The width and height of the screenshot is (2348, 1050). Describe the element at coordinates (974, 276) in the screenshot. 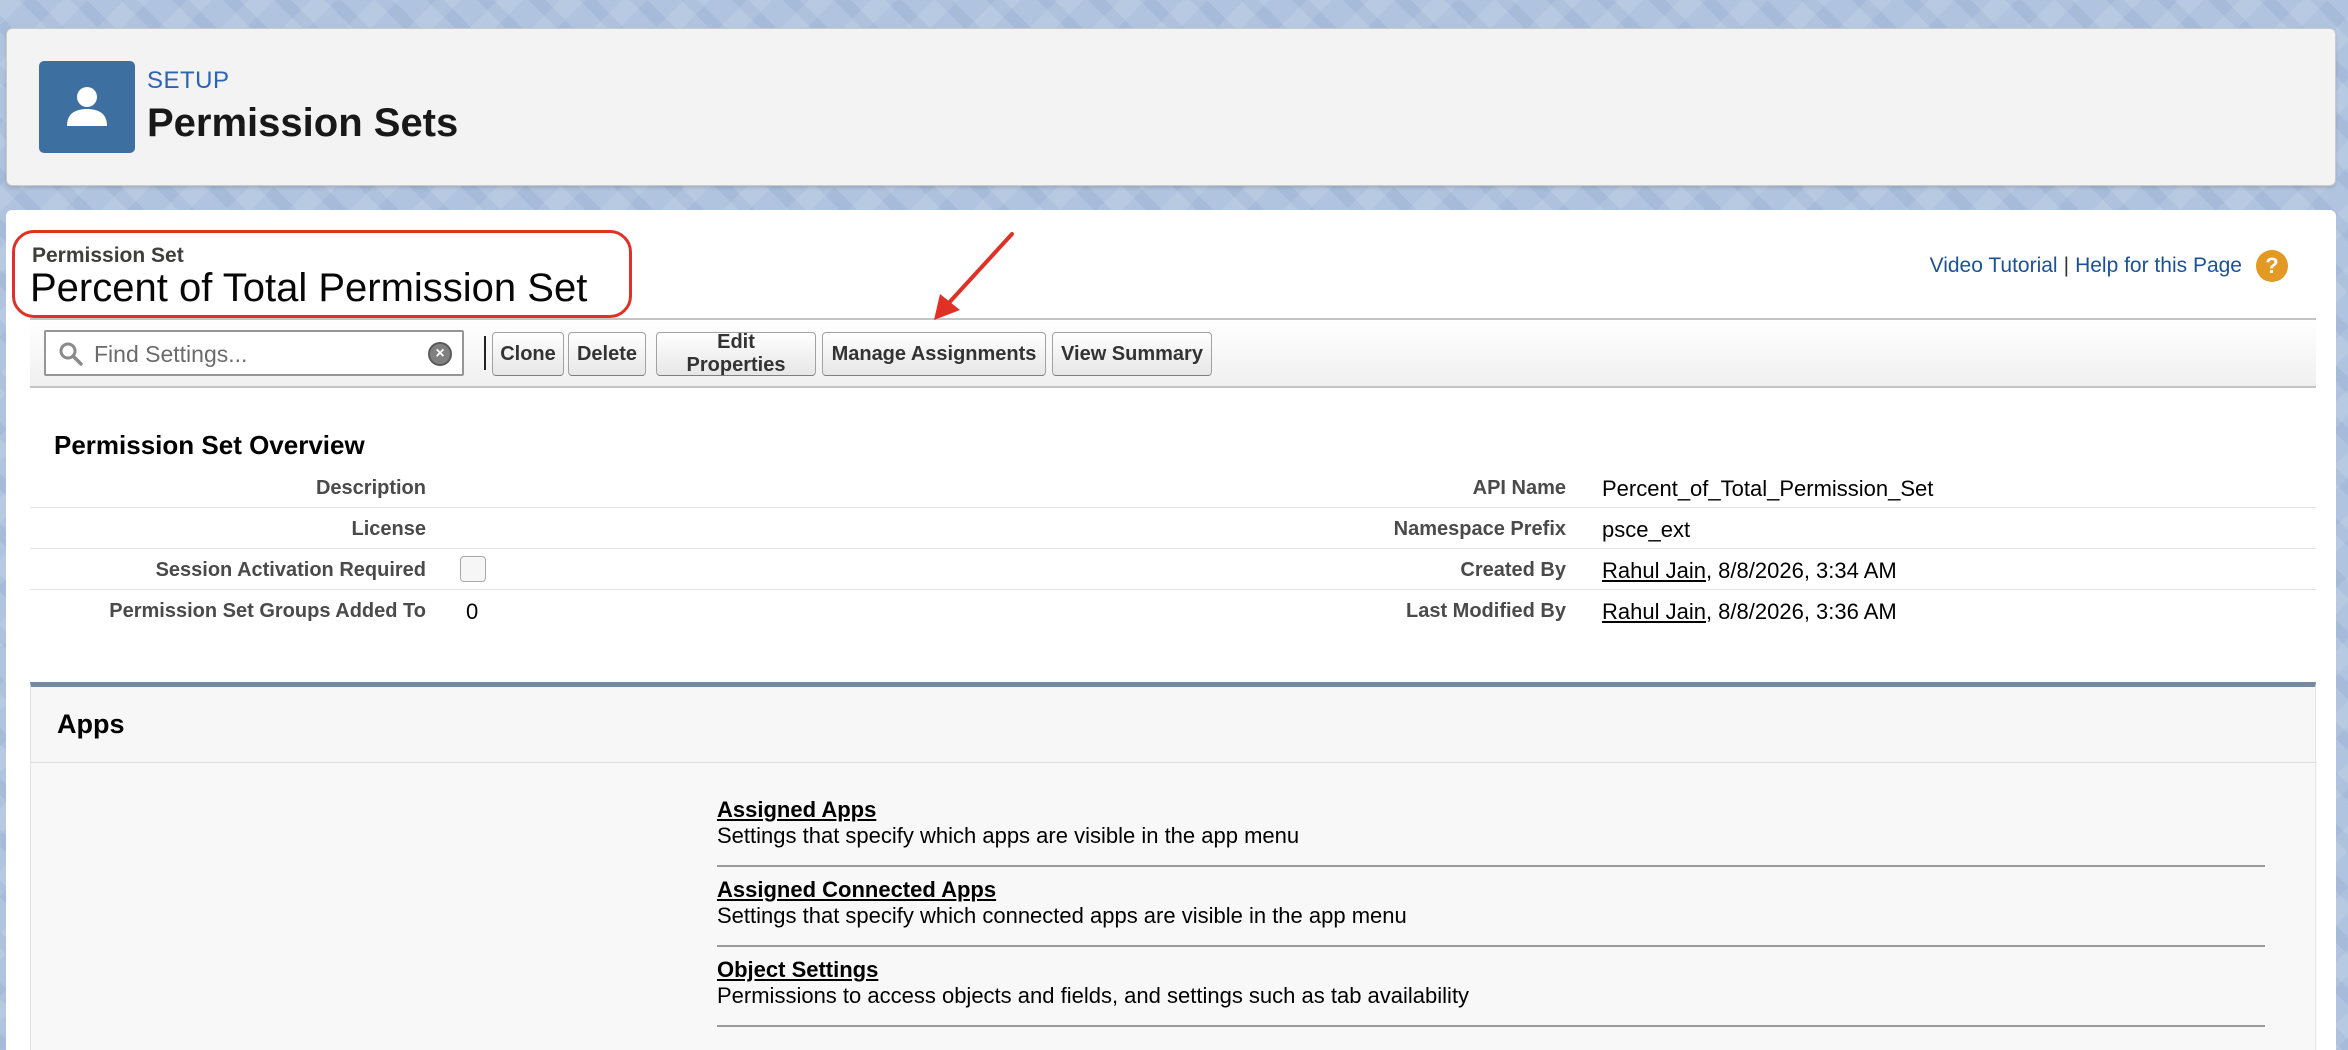

I see `annotation-arrow-icon` at that location.